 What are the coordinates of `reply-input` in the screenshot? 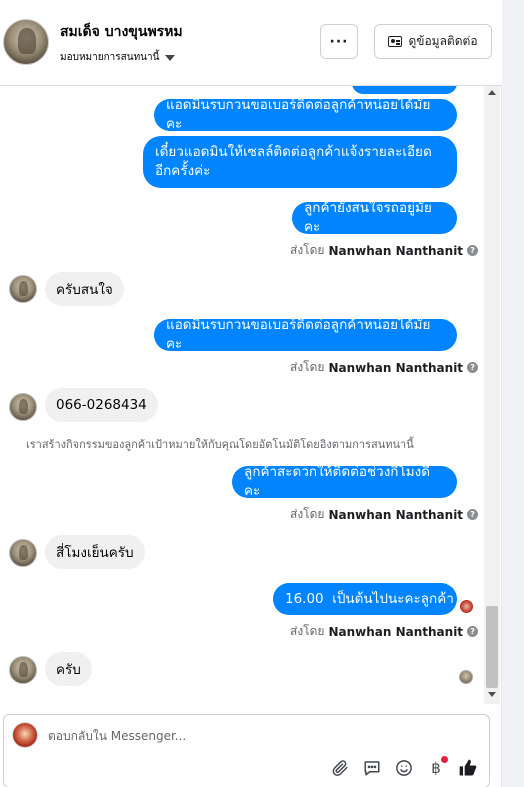 It's located at (248, 736).